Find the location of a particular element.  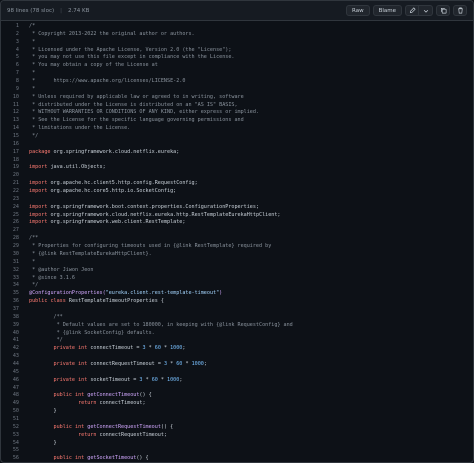

line-number: 8 is located at coordinates (10, 82).